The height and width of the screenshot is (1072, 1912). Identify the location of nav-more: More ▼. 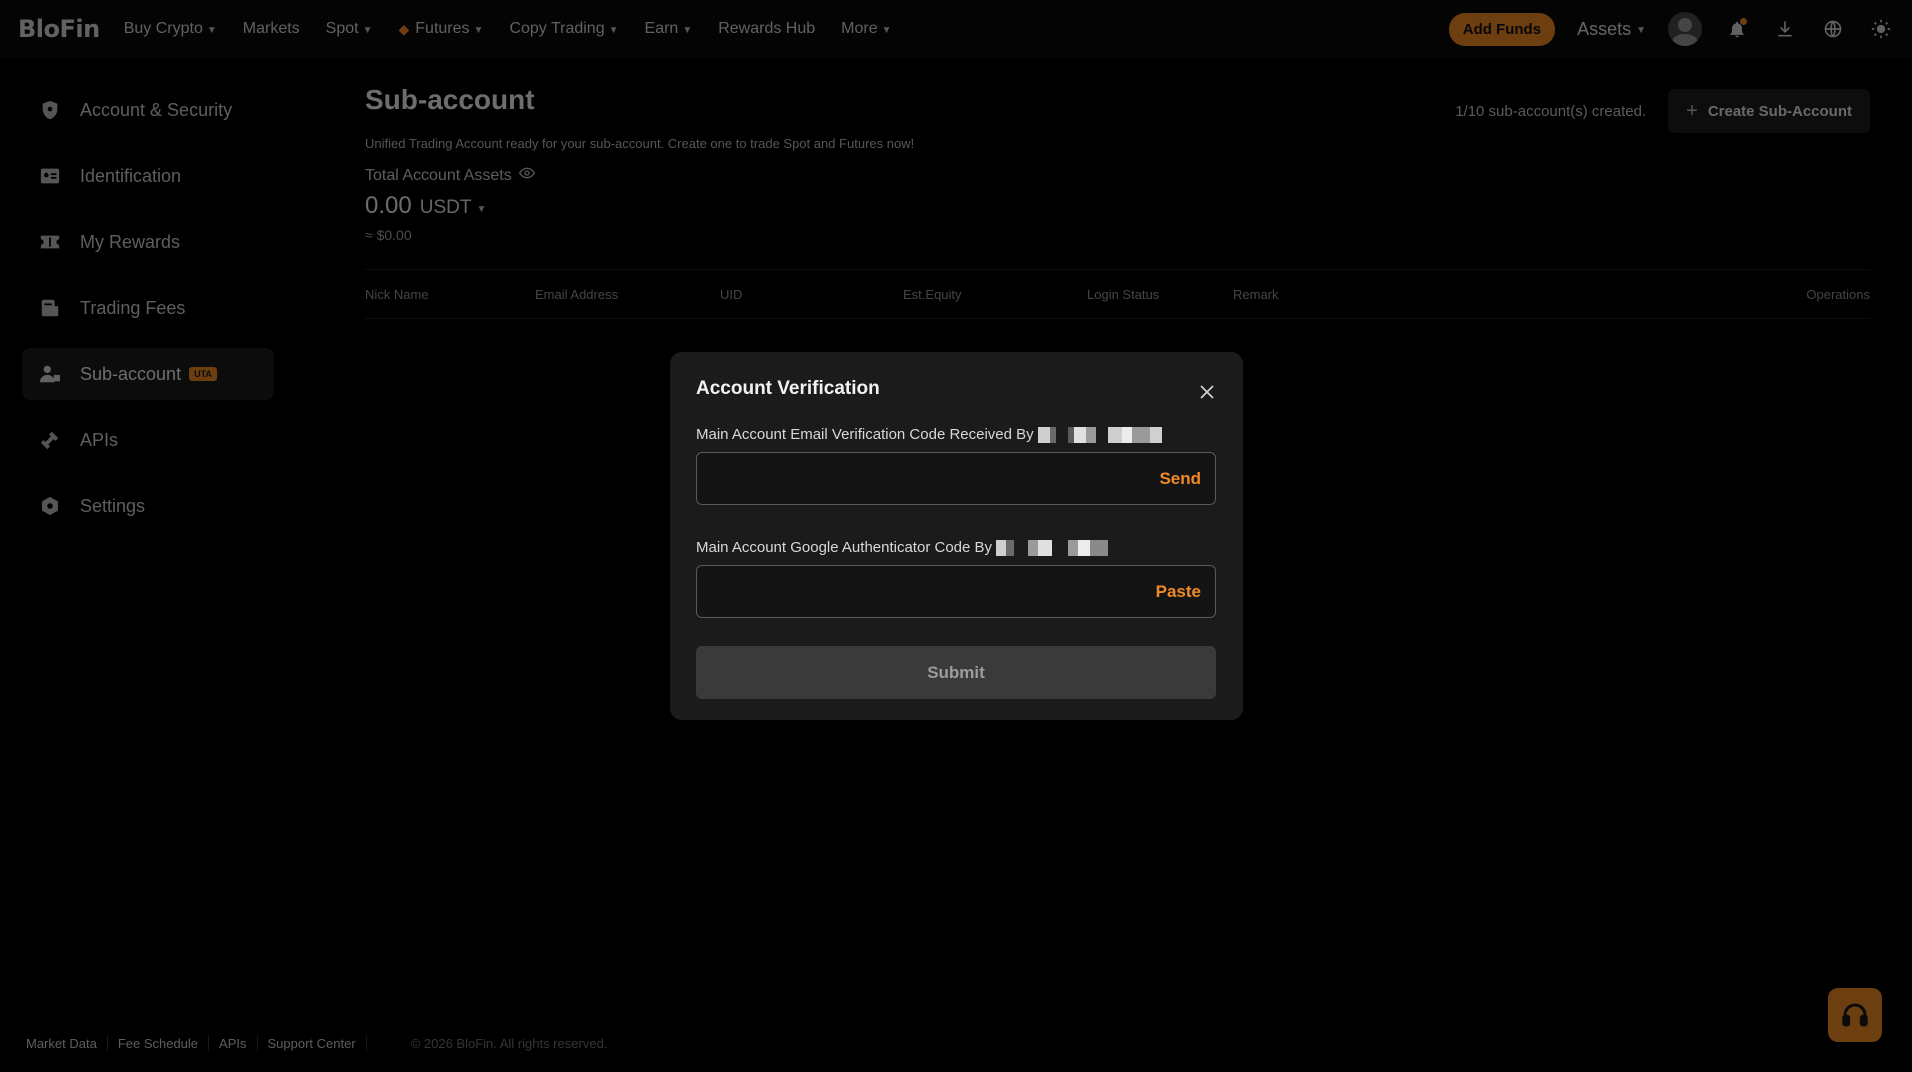
(866, 29).